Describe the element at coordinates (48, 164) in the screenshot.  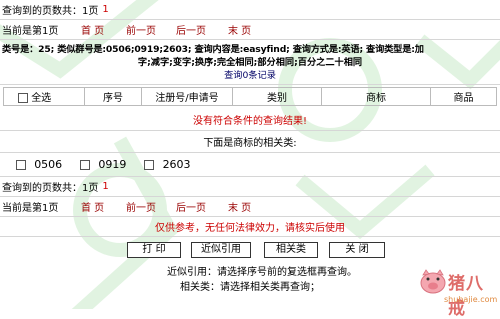
I see `related-class-label: 0506` at that location.